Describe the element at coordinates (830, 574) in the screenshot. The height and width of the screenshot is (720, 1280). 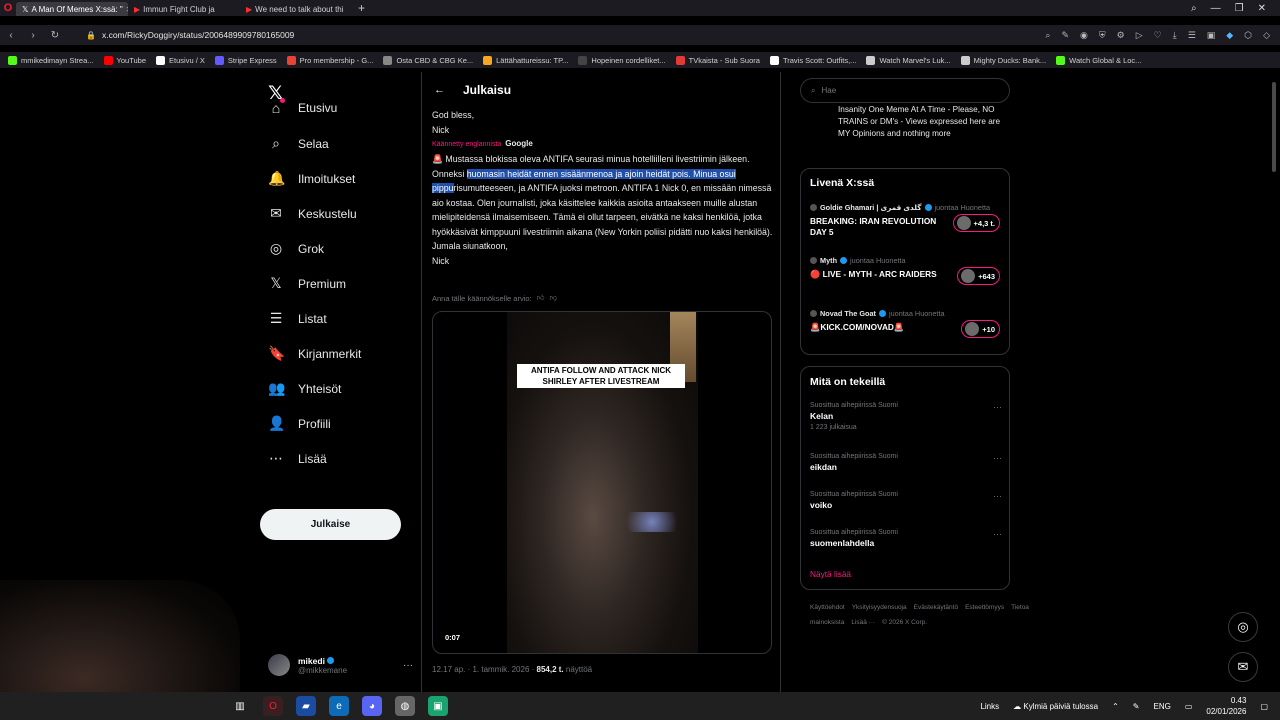
I see `show-more-link: Näytä lisää` at that location.